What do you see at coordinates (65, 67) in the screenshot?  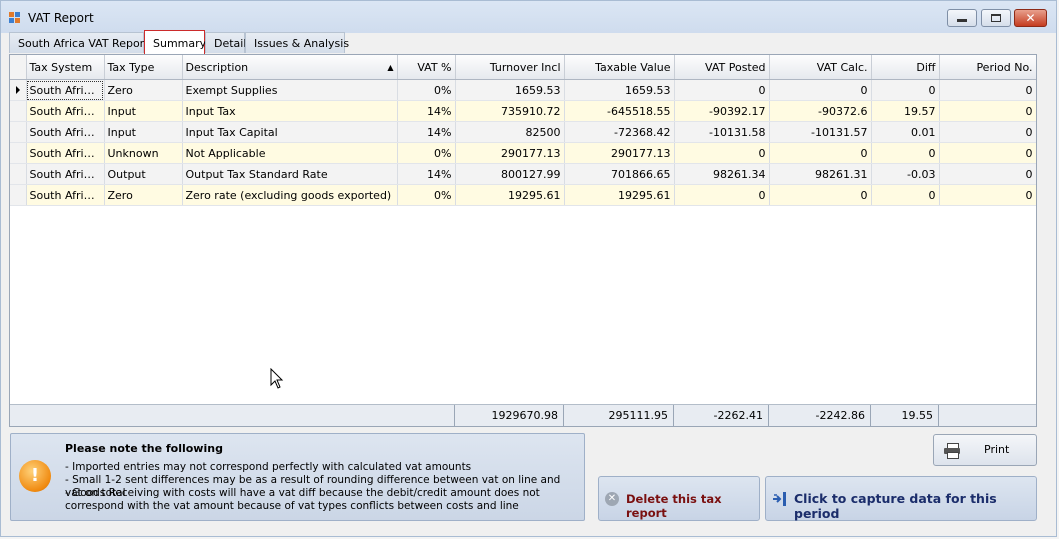 I see `col-tax-system: Tax System` at bounding box center [65, 67].